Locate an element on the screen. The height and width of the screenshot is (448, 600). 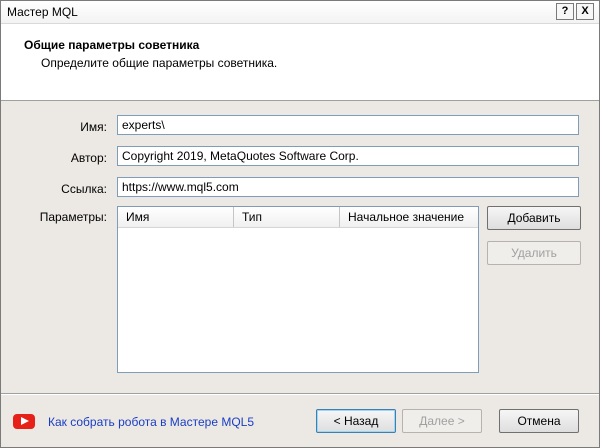
page-subtitle: Определите общие параметры советника. is located at coordinates (159, 63).